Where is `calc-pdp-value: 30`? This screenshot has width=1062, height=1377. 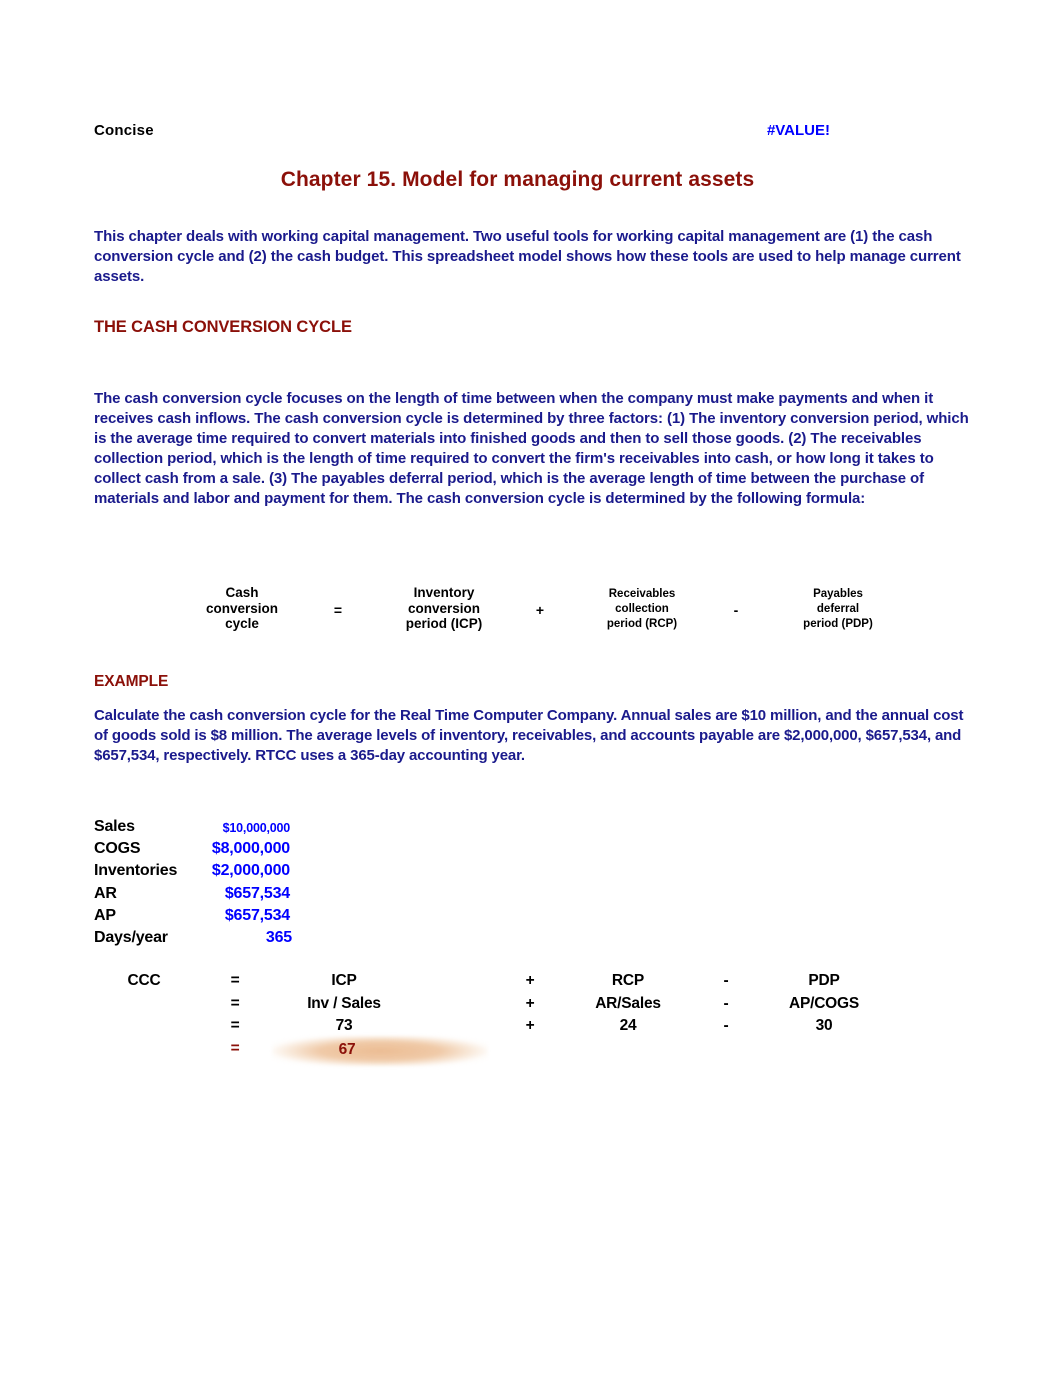
calc-pdp-value: 30 is located at coordinates (824, 1025).